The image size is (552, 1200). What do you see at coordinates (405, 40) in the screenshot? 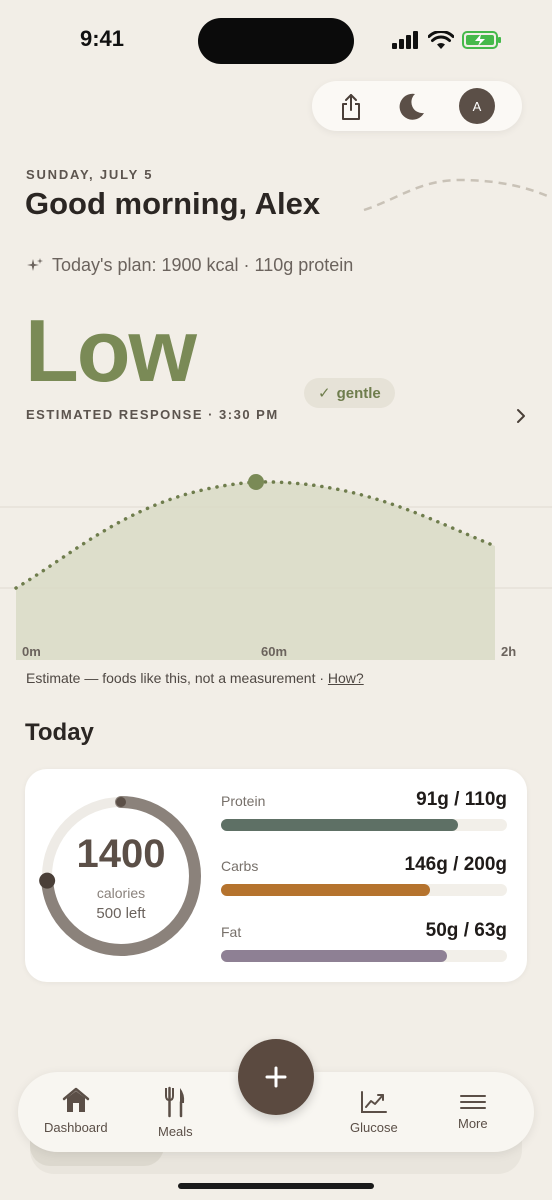
I see `cellular-signal-icon` at bounding box center [405, 40].